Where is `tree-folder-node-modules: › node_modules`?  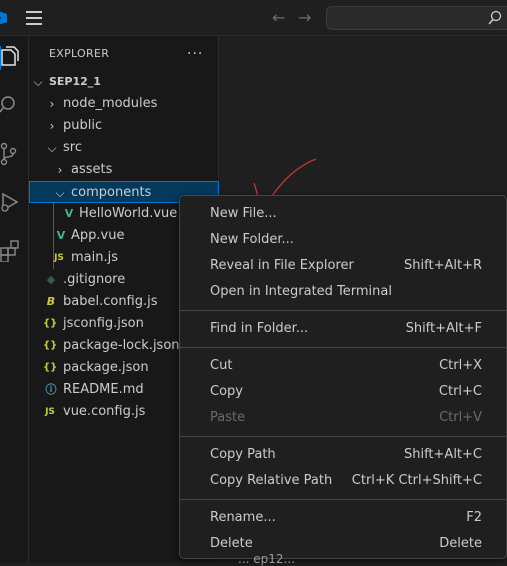 tree-folder-node-modules: › node_modules is located at coordinates (124, 104).